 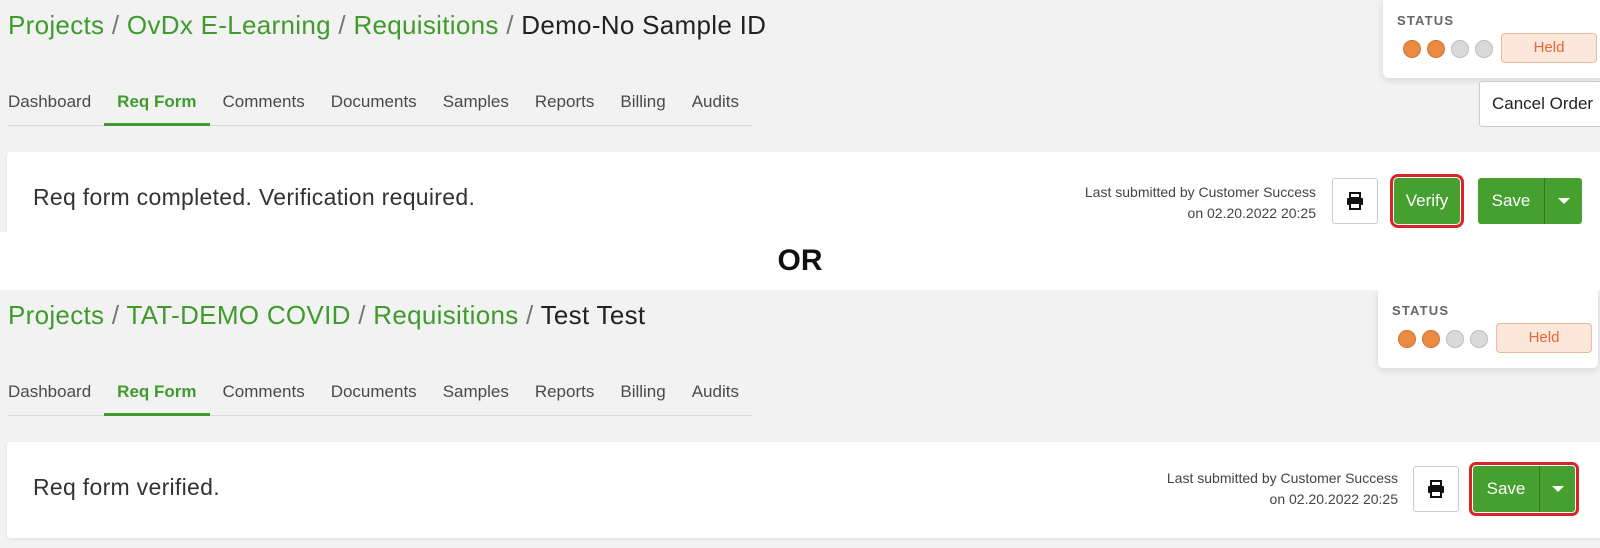 I want to click on breadcrumb-project-link: OvDx E-Learning, so click(x=229, y=25).